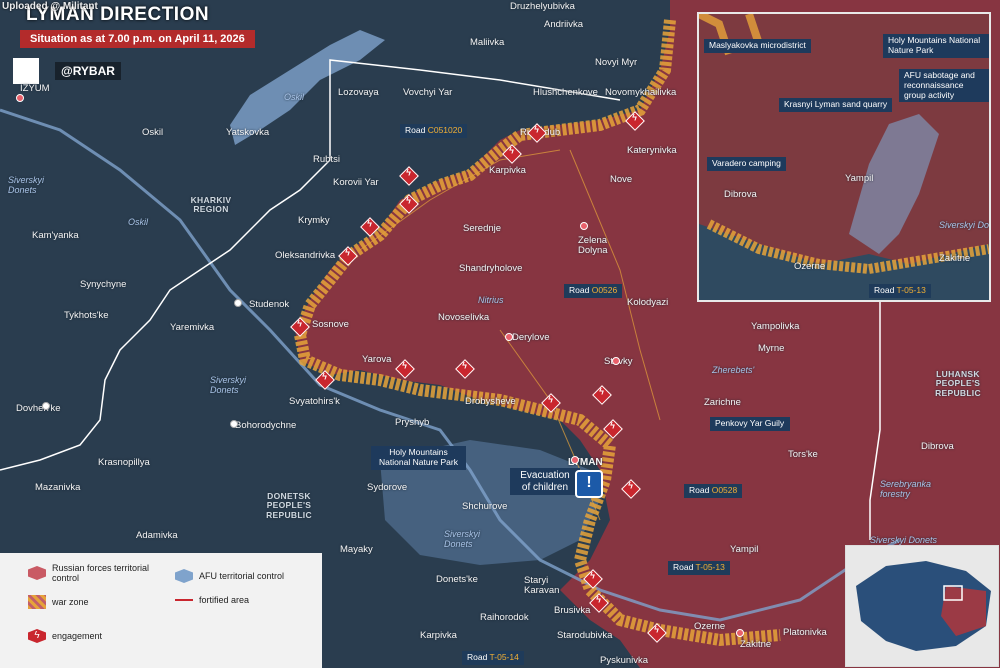 The image size is (1000, 668). What do you see at coordinates (157, 535) in the screenshot?
I see `town-label: Adamivka` at bounding box center [157, 535].